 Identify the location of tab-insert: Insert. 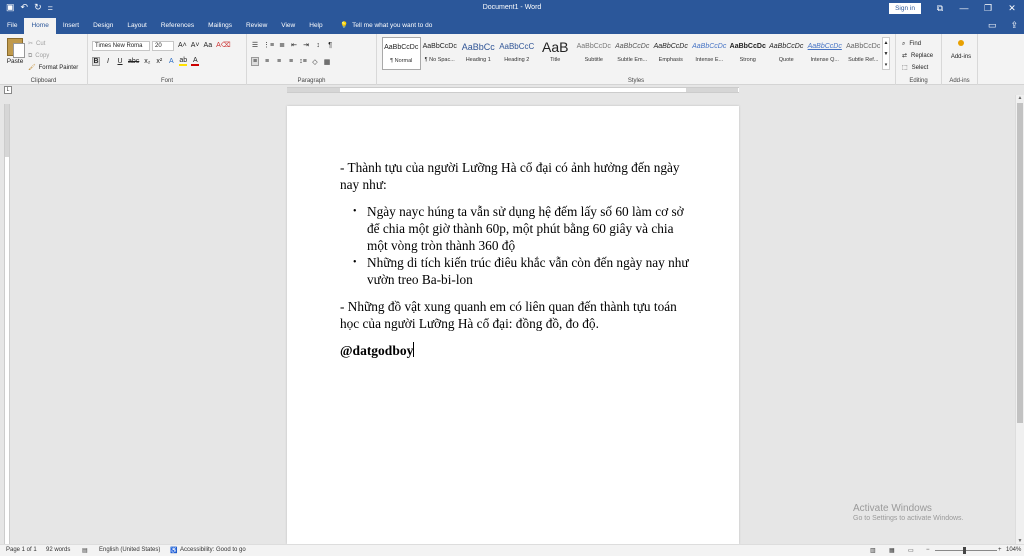
(71, 26).